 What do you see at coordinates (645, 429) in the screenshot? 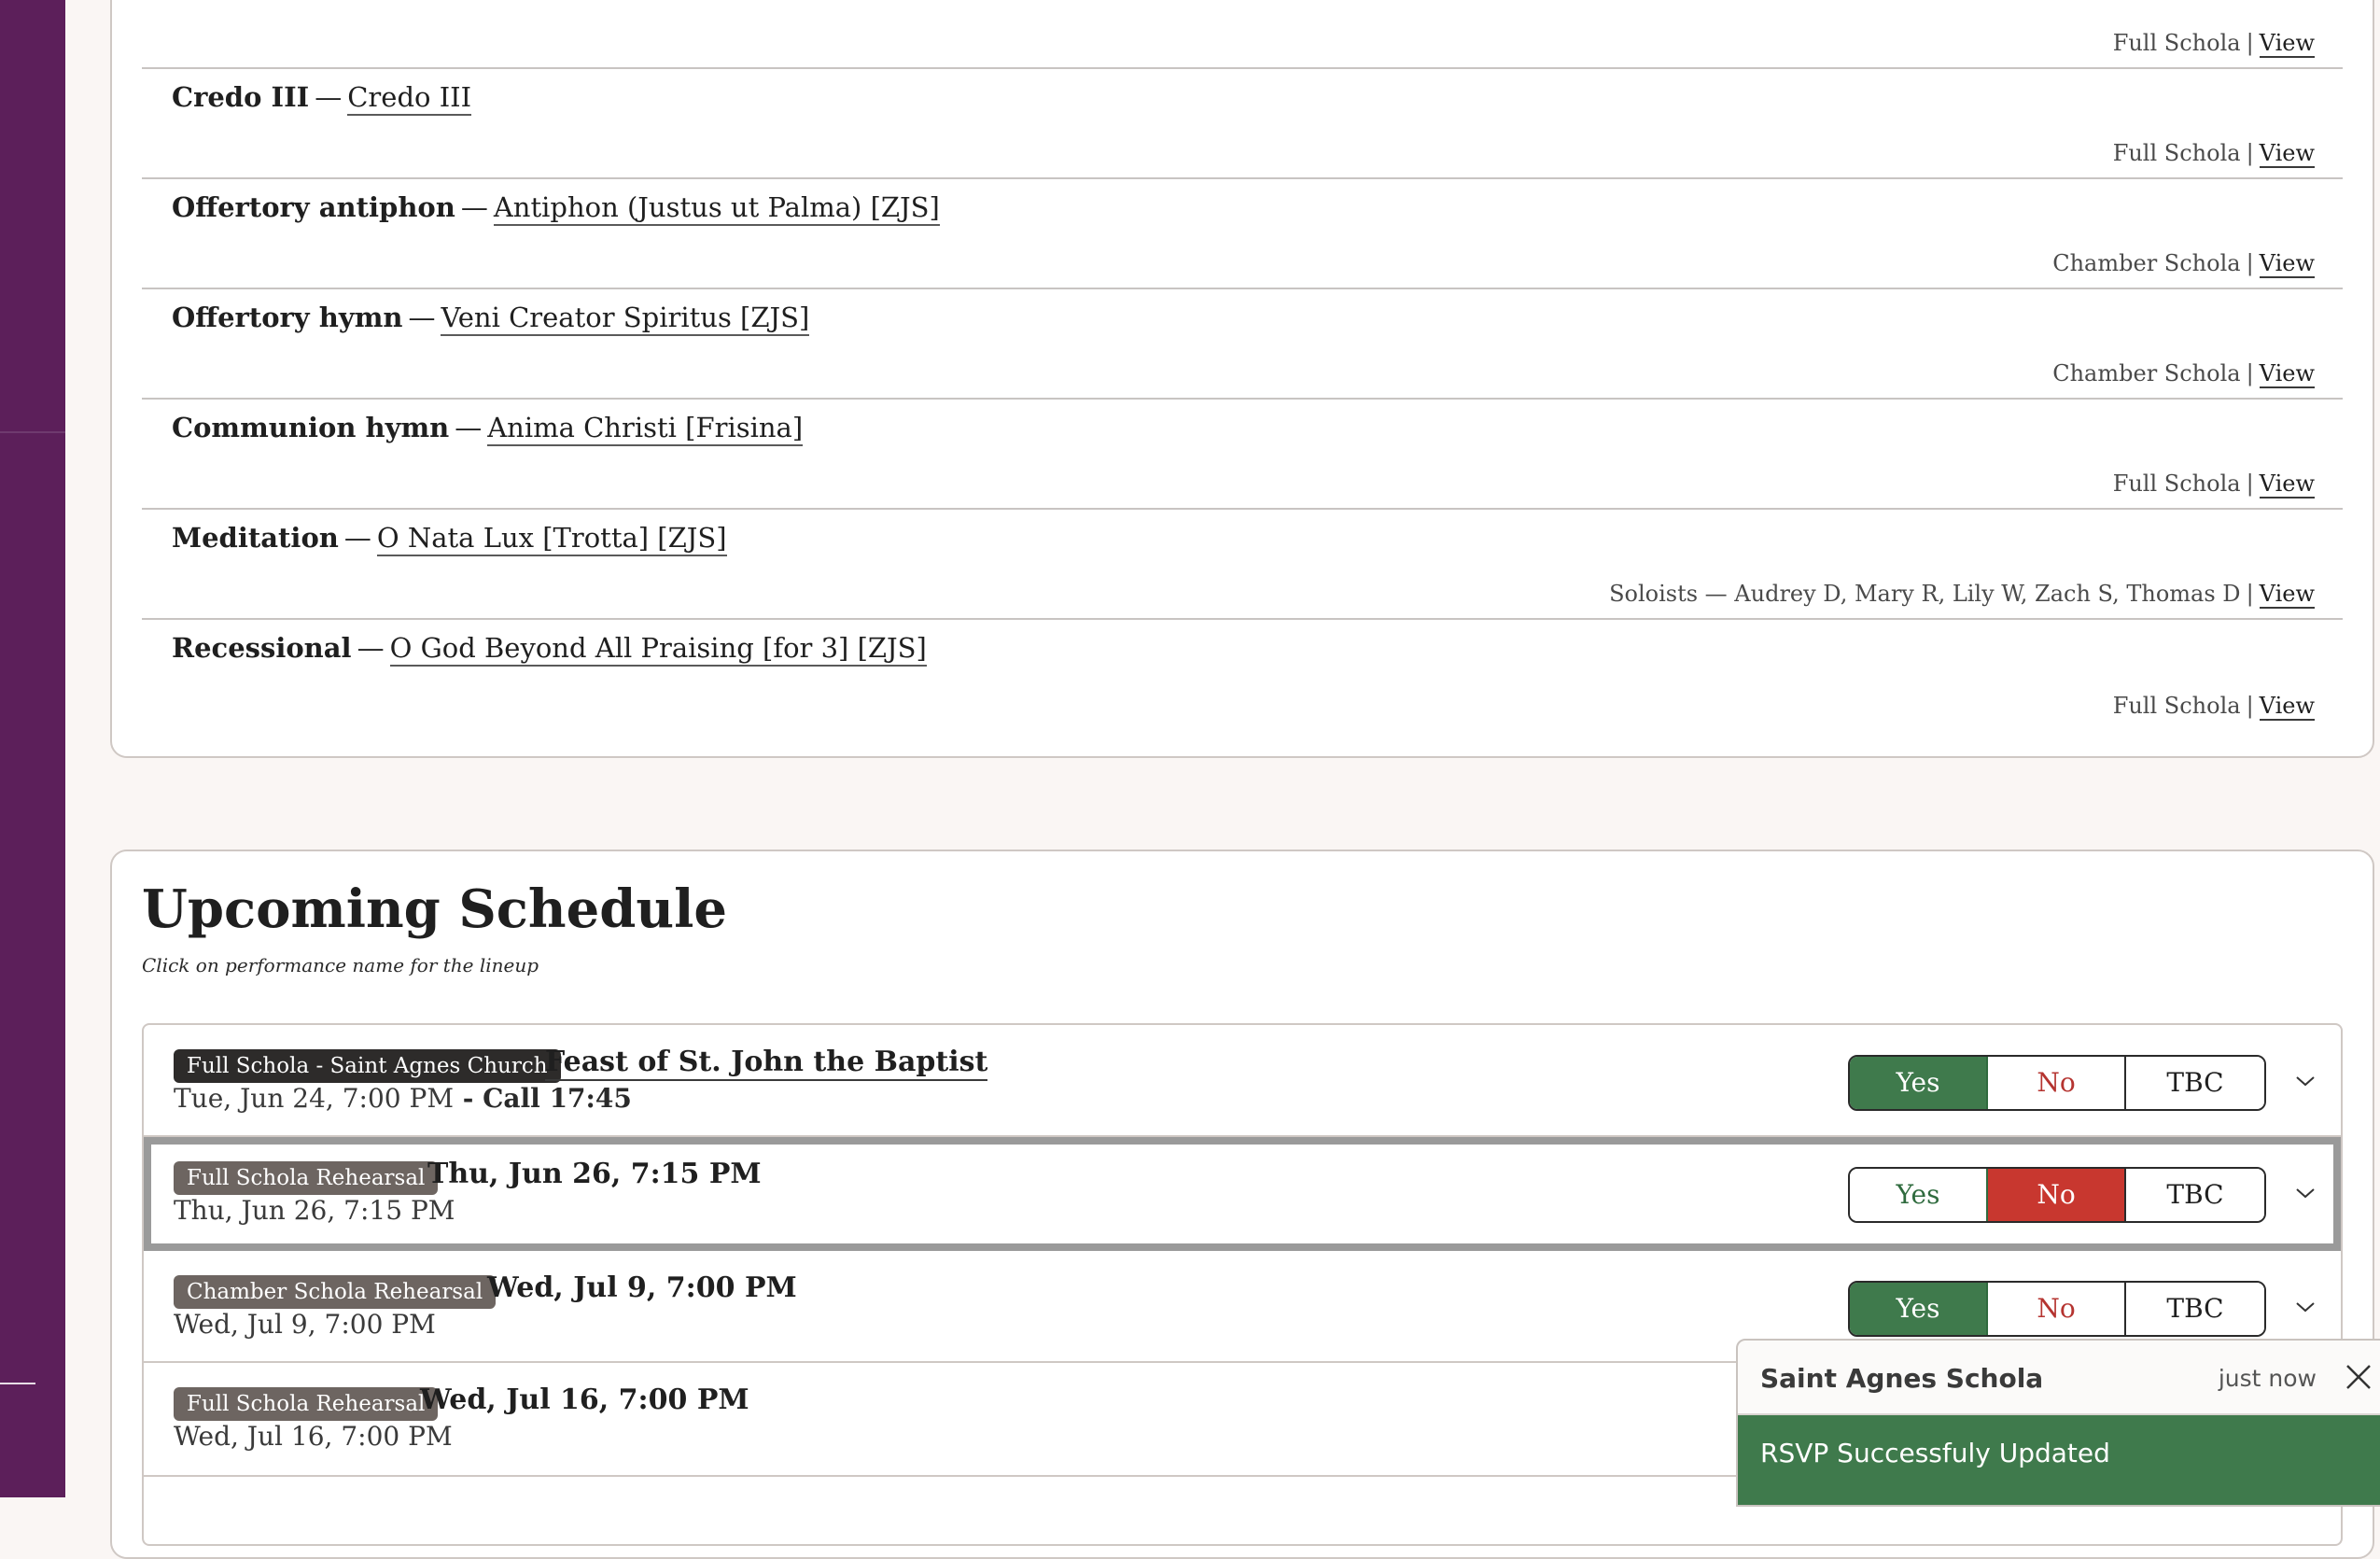
I see `piece-link: Anima Christi [Frisina]` at bounding box center [645, 429].